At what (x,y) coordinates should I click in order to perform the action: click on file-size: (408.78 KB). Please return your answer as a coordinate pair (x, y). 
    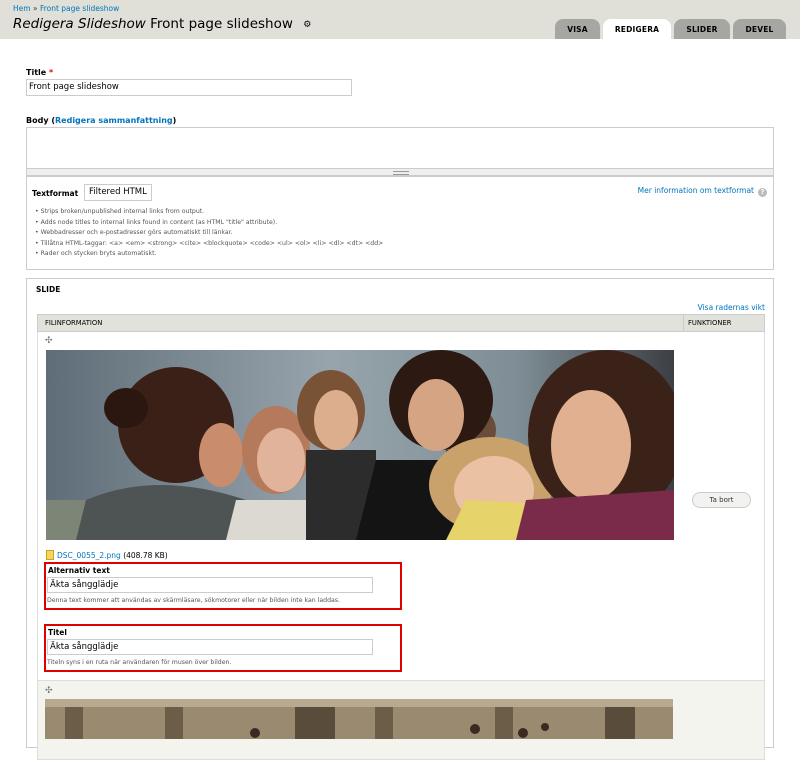
    Looking at the image, I should click on (145, 555).